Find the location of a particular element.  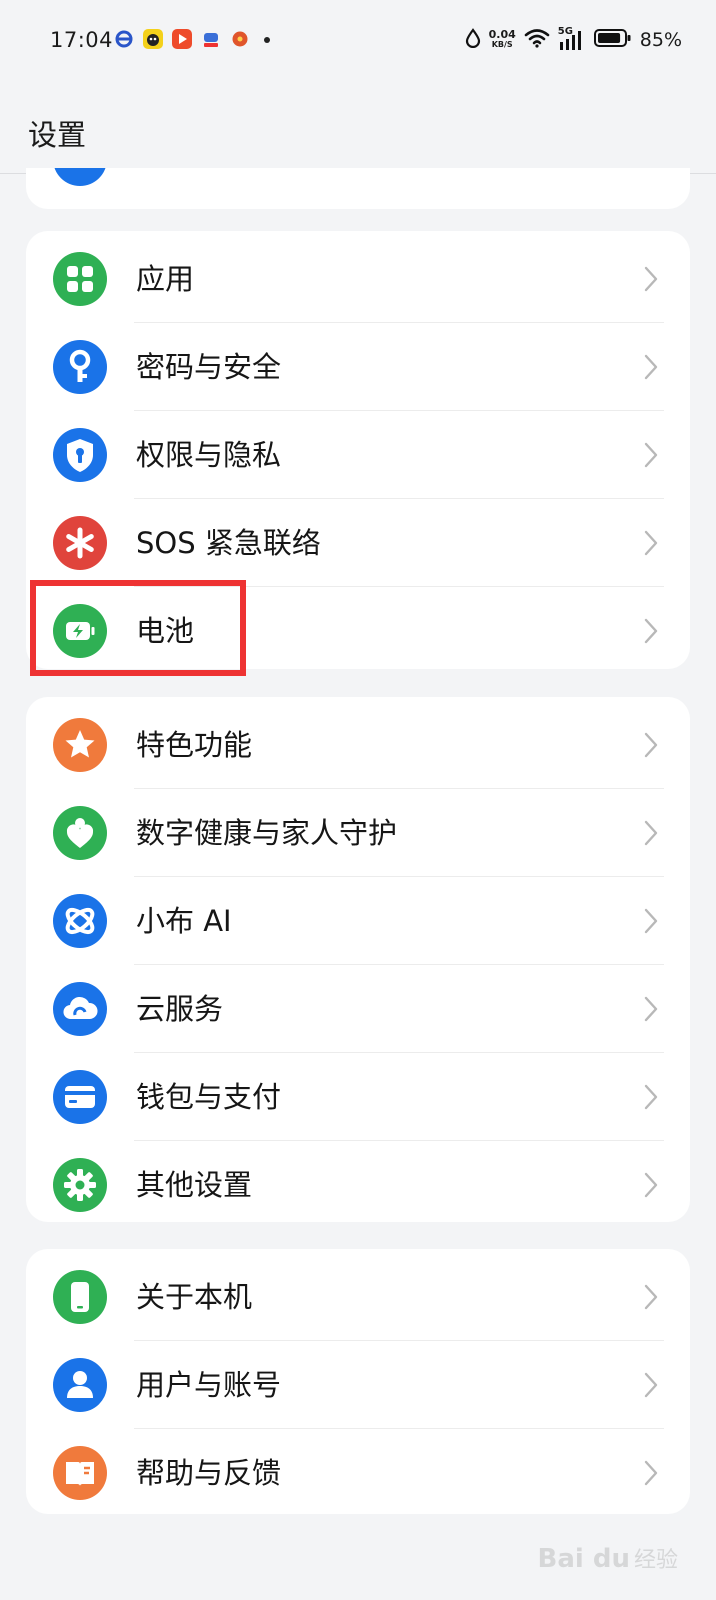

settings-item-label: 权限与隐私 is located at coordinates (209, 455).